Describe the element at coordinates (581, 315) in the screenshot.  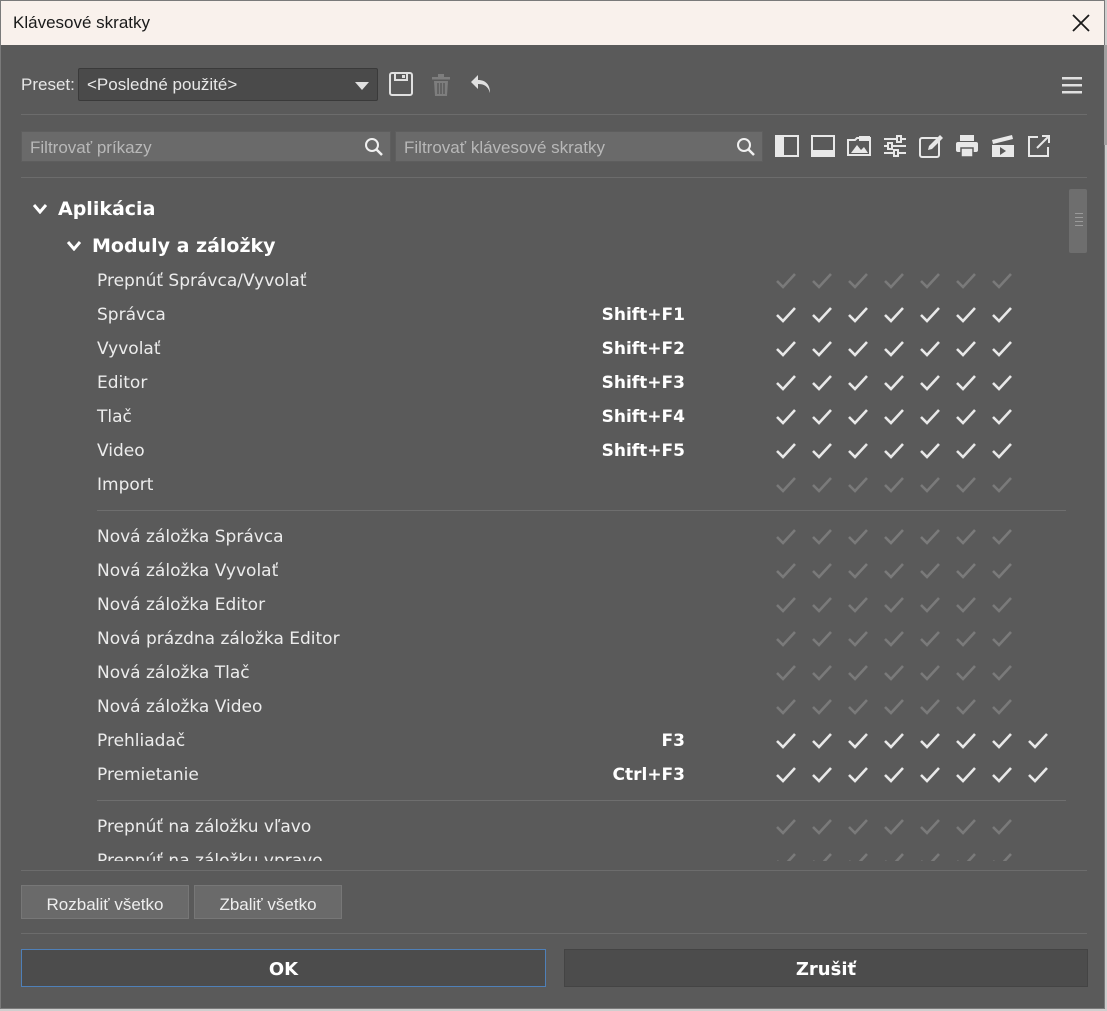
I see `shortcut-row: Správca Shift+F1` at that location.